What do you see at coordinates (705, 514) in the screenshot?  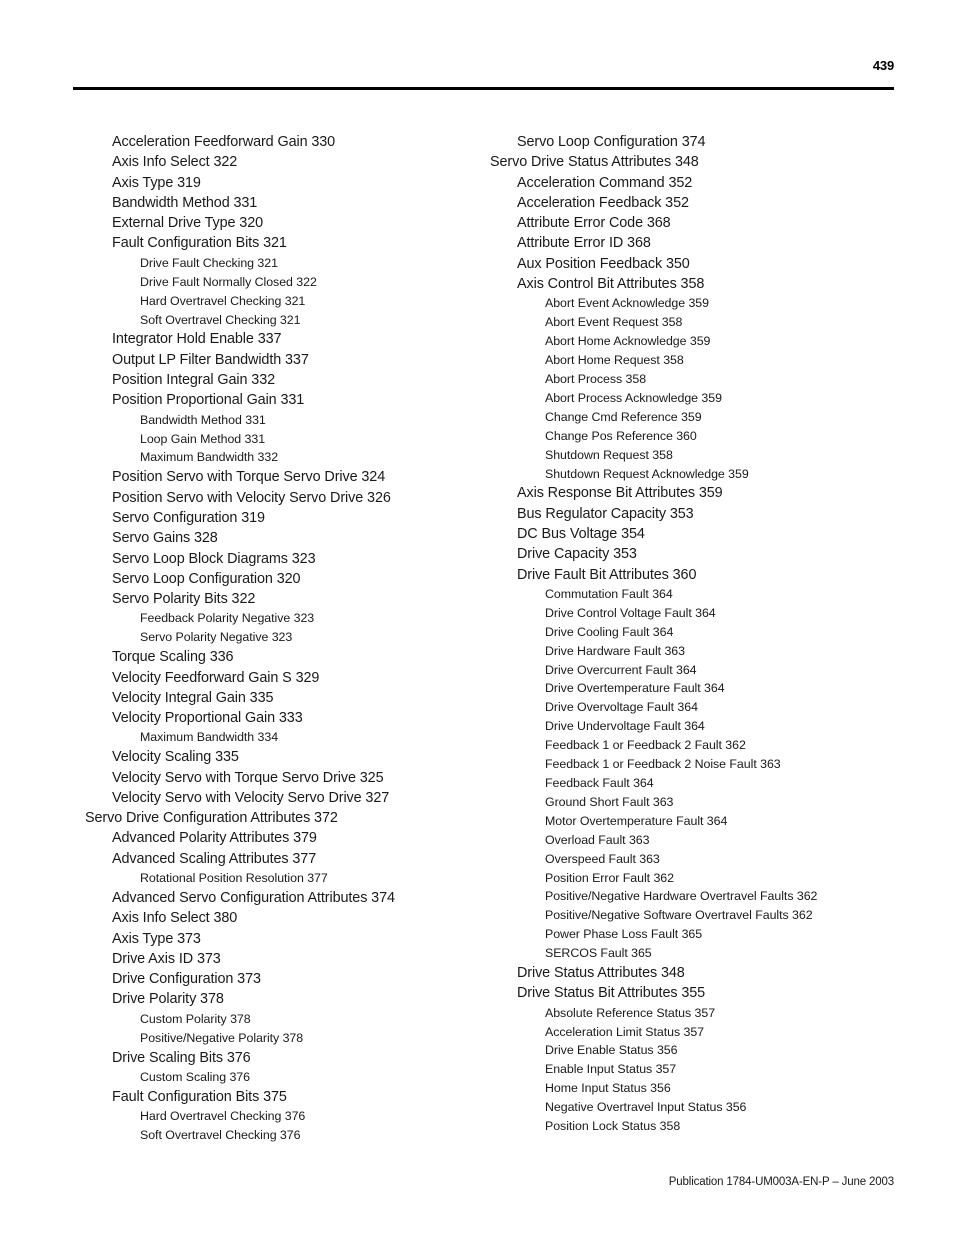 I see `index-entry: Bus Regulator Capacity 353` at bounding box center [705, 514].